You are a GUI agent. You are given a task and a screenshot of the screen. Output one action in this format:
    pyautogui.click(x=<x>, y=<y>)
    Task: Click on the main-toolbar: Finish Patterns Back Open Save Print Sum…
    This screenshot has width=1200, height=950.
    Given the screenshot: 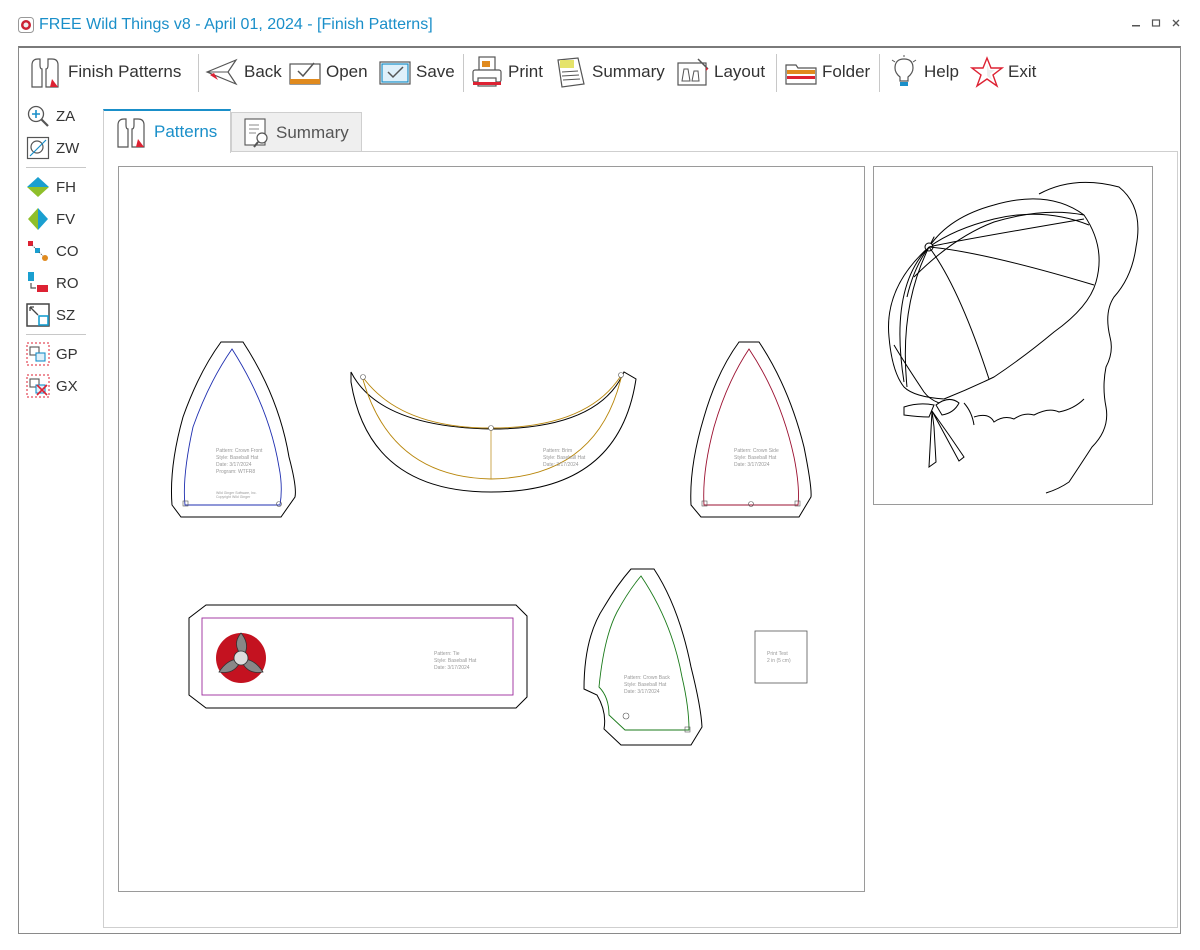 What is the action you would take?
    pyautogui.click(x=597, y=73)
    